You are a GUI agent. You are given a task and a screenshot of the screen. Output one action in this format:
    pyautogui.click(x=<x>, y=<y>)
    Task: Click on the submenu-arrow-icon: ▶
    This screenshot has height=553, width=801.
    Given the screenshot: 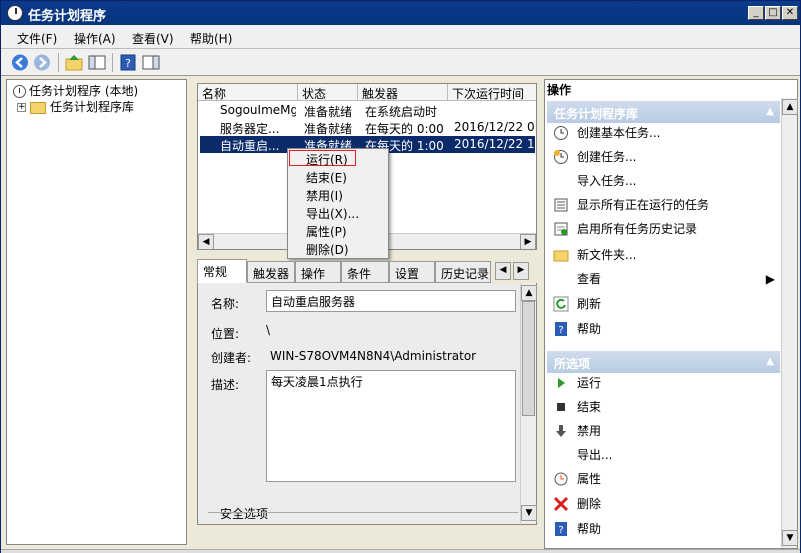 What is the action you would take?
    pyautogui.click(x=770, y=279)
    